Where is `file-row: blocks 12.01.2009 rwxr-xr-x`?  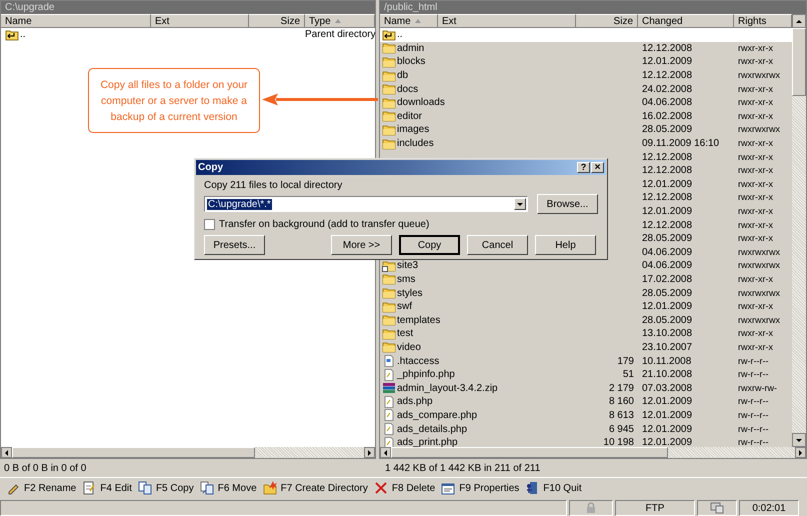
file-row: blocks 12.01.2009 rwxr-xr-x is located at coordinates (586, 62).